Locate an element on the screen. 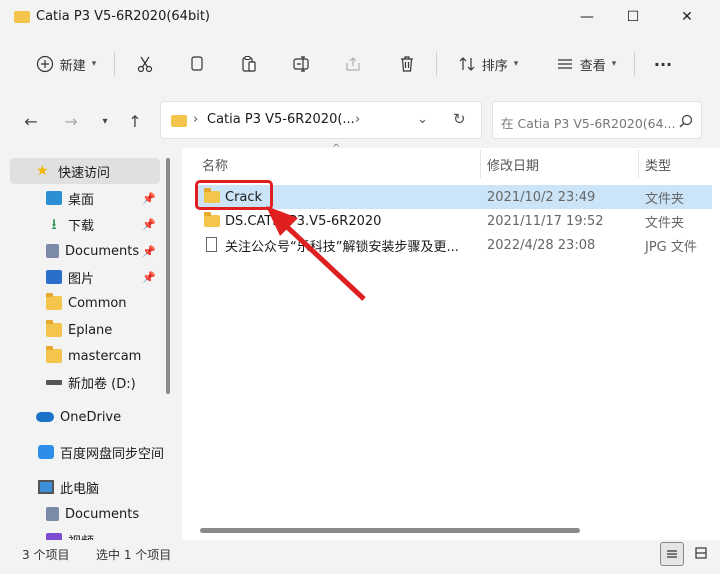 The image size is (720, 574). cloud-icon is located at coordinates (45, 417).